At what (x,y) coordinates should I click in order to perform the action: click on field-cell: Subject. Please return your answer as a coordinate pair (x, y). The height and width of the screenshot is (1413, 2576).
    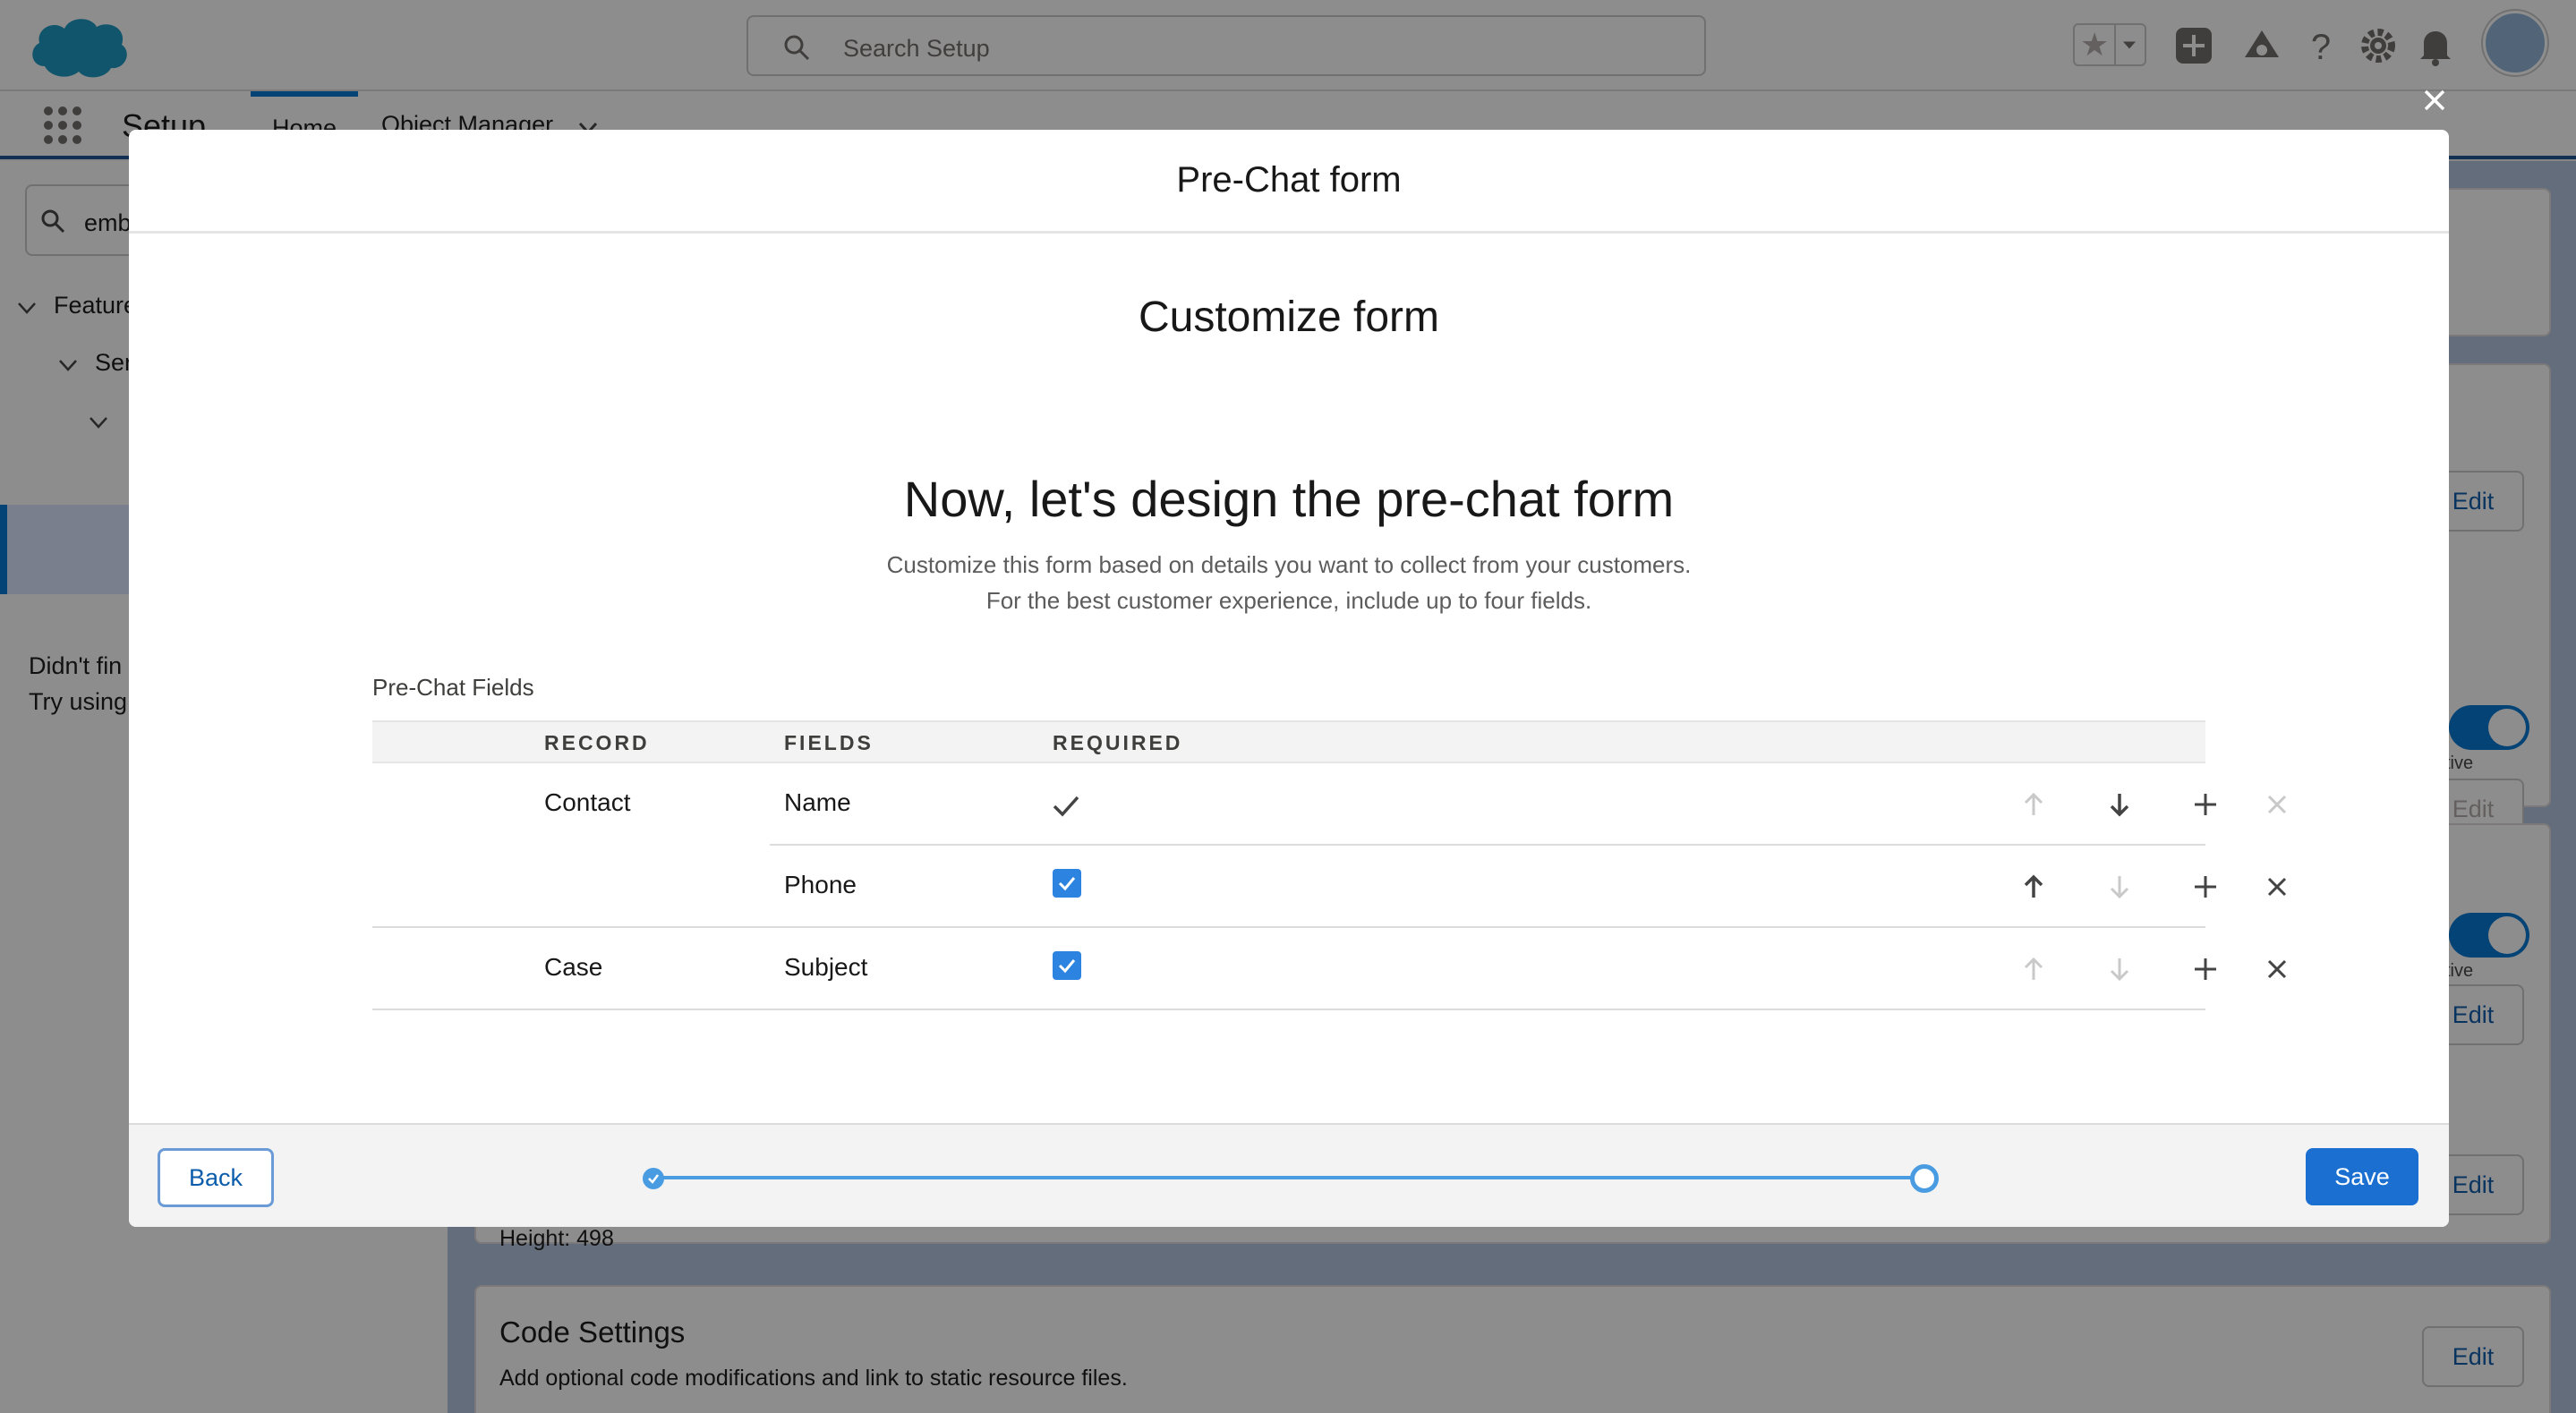
    Looking at the image, I should click on (826, 967).